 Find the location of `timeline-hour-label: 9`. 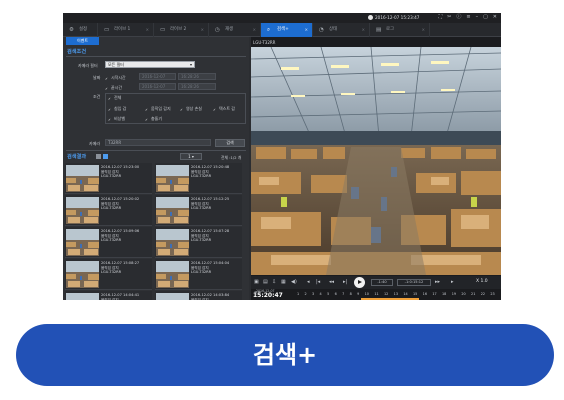

timeline-hour-label: 9 is located at coordinates (358, 294).